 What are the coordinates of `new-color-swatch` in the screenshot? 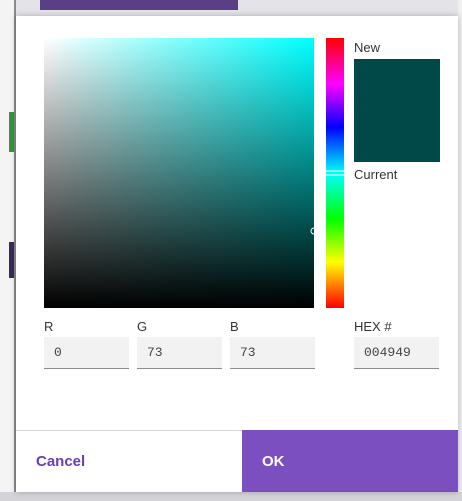 It's located at (397, 110).